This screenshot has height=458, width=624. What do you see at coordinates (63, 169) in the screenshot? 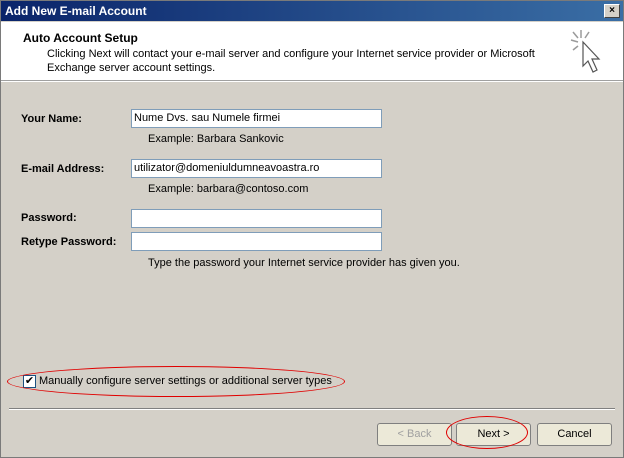
I see `email-address-label: E-mail Address:` at bounding box center [63, 169].